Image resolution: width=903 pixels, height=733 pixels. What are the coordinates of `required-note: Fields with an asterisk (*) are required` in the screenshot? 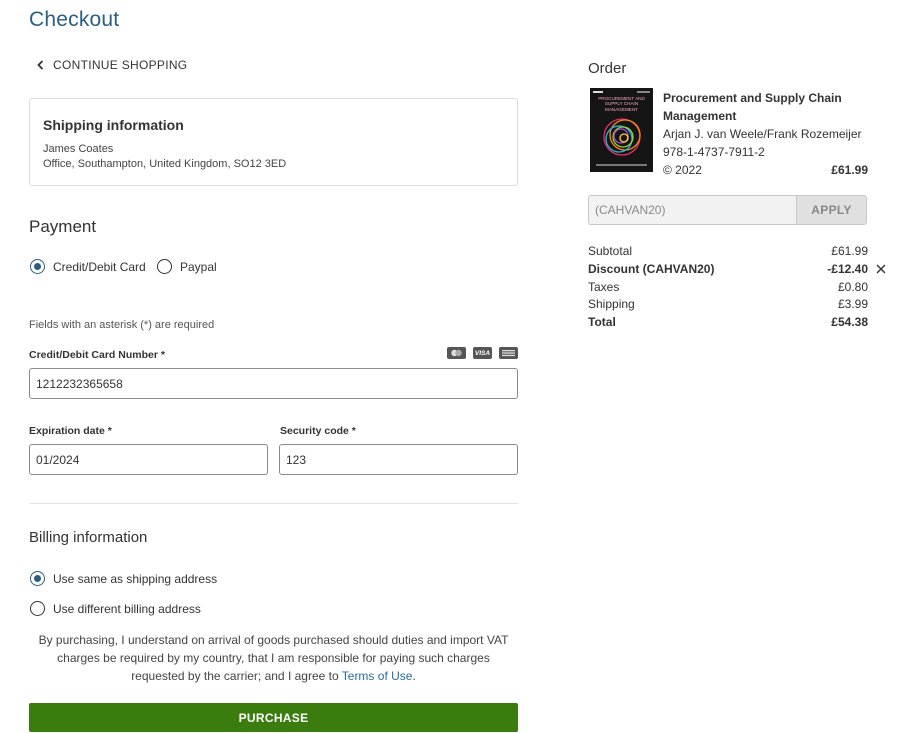 It's located at (122, 325).